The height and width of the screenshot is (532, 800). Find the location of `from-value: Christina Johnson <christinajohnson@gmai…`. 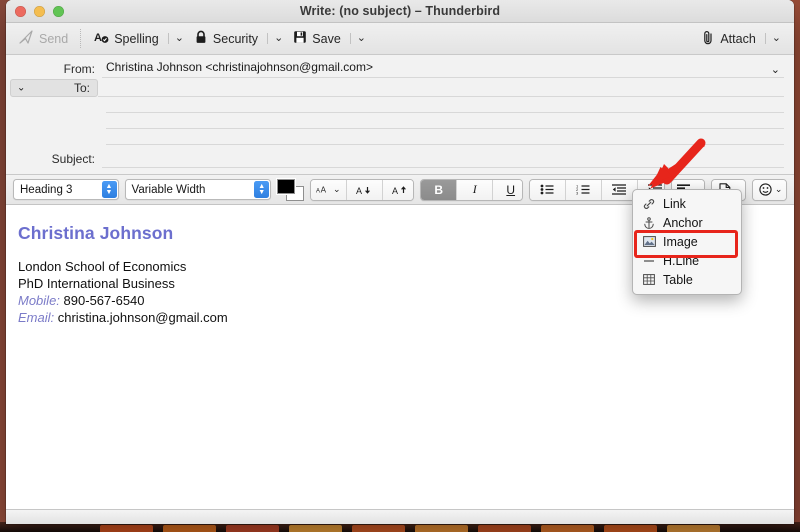

from-value: Christina Johnson <christinajohnson@gmai… is located at coordinates (443, 68).